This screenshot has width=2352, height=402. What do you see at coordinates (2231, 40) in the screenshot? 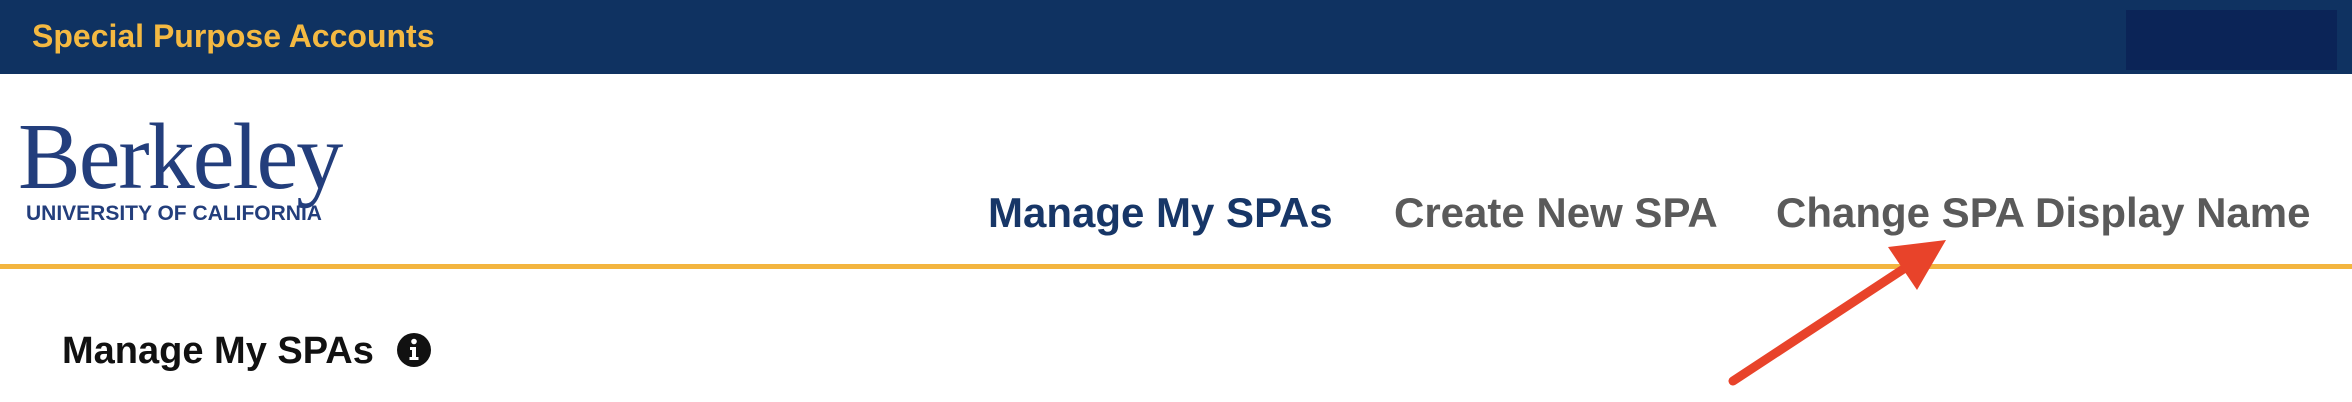
I see `topbar-user-area` at bounding box center [2231, 40].